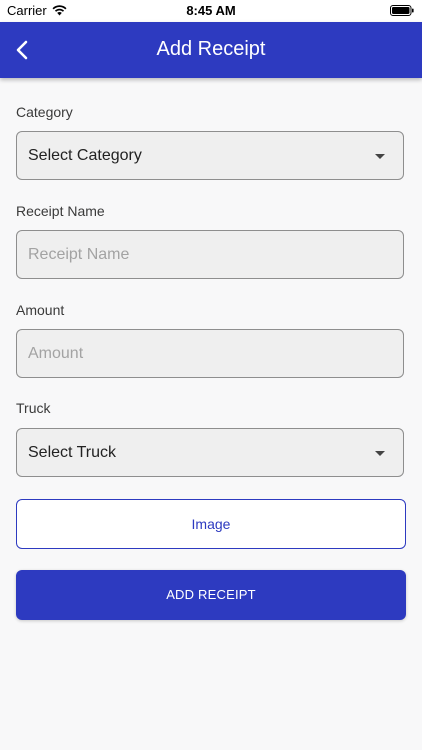  What do you see at coordinates (210, 155) in the screenshot?
I see `category-dropdown: Select Category` at bounding box center [210, 155].